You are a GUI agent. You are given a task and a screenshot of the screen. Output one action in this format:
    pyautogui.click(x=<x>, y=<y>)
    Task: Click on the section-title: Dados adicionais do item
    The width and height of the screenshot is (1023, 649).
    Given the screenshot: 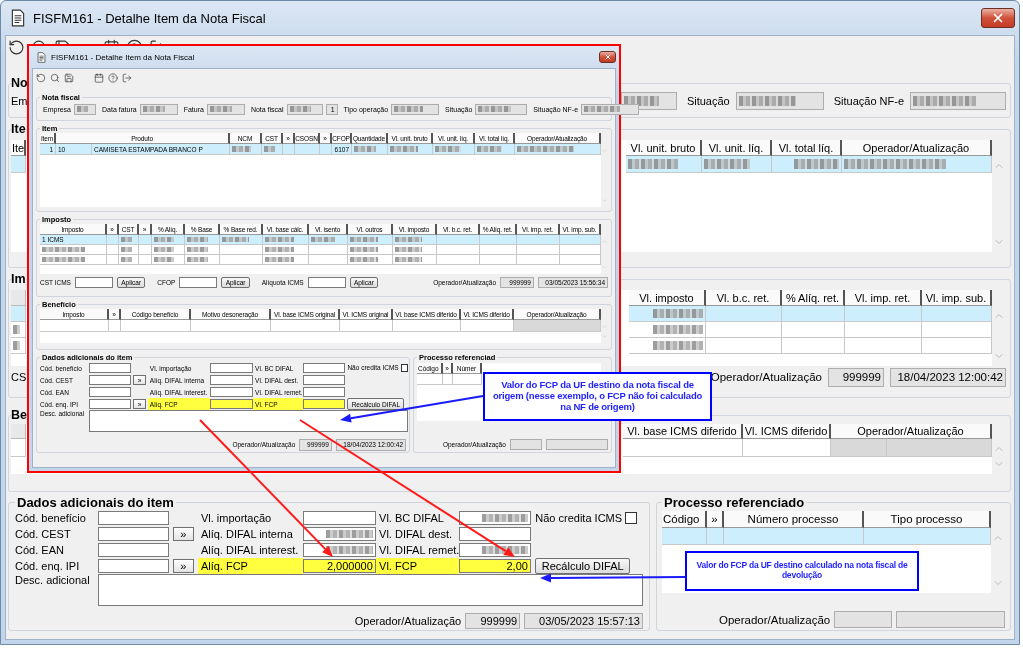 What is the action you would take?
    pyautogui.click(x=95, y=502)
    